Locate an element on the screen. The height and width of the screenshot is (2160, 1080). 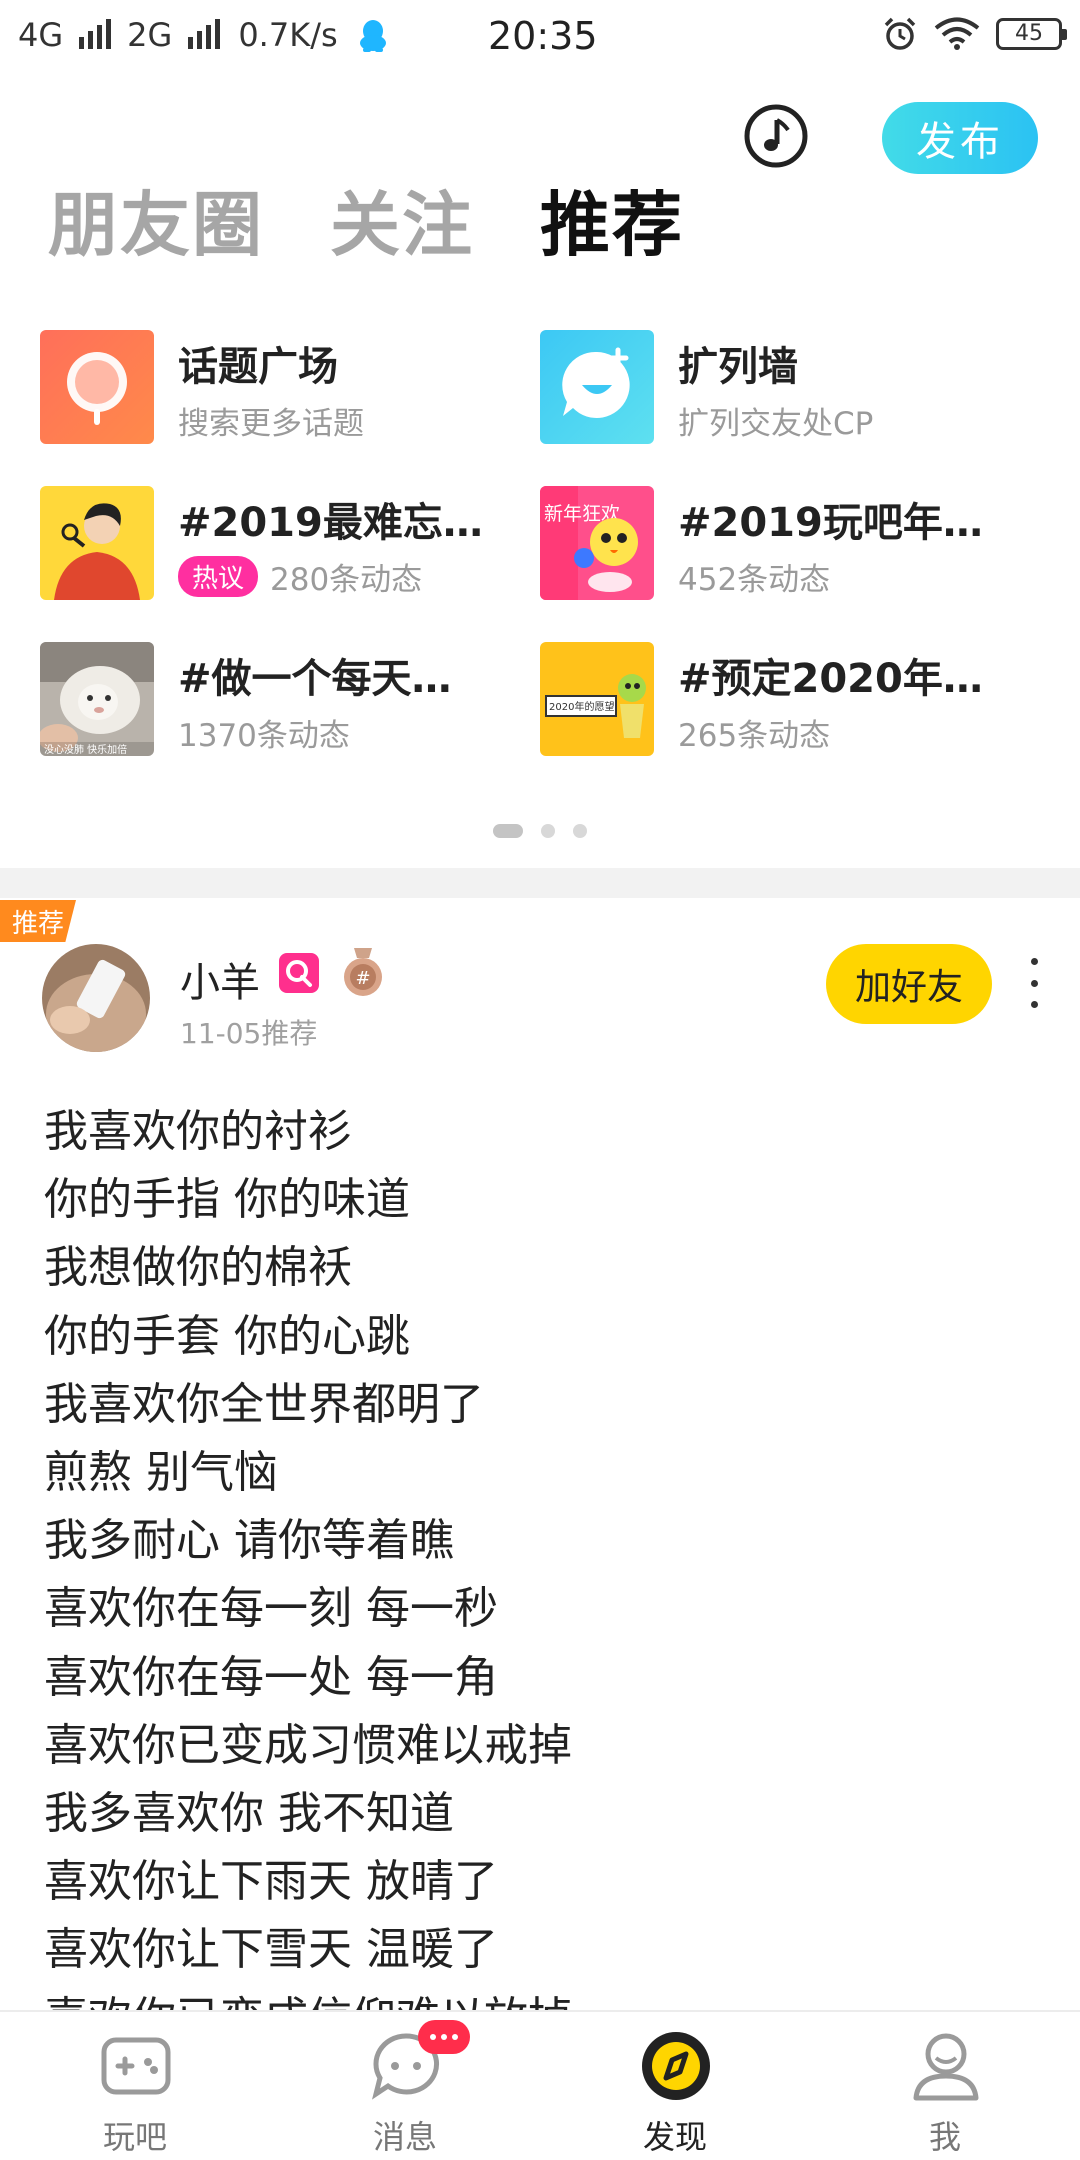
new-year-thumbnail: 新年狂欢 is located at coordinates (597, 543).